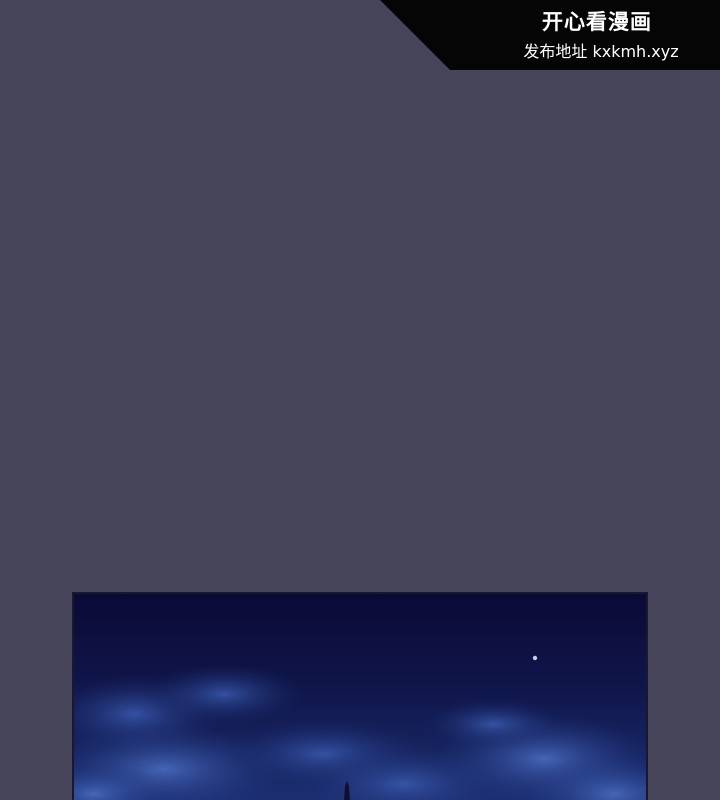 The width and height of the screenshot is (720, 800). Describe the element at coordinates (597, 22) in the screenshot. I see `watermark-title: 开心看漫画` at that location.